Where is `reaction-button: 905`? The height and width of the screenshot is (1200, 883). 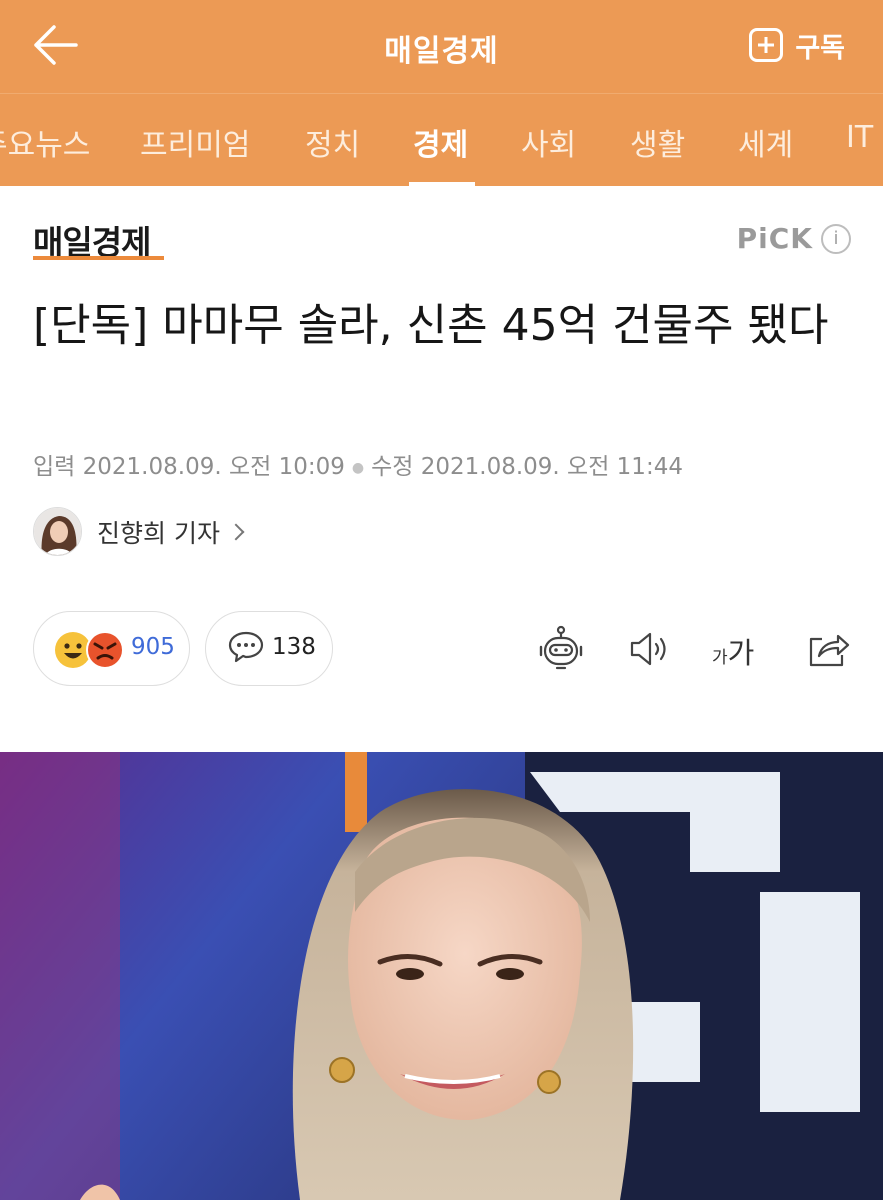 reaction-button: 905 is located at coordinates (111, 648).